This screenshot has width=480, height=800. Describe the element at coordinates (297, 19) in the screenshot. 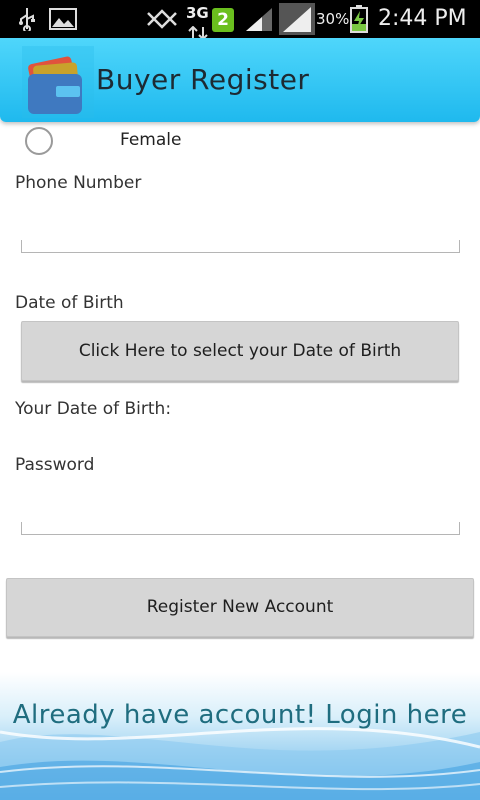

I see `signal-full-icon` at that location.